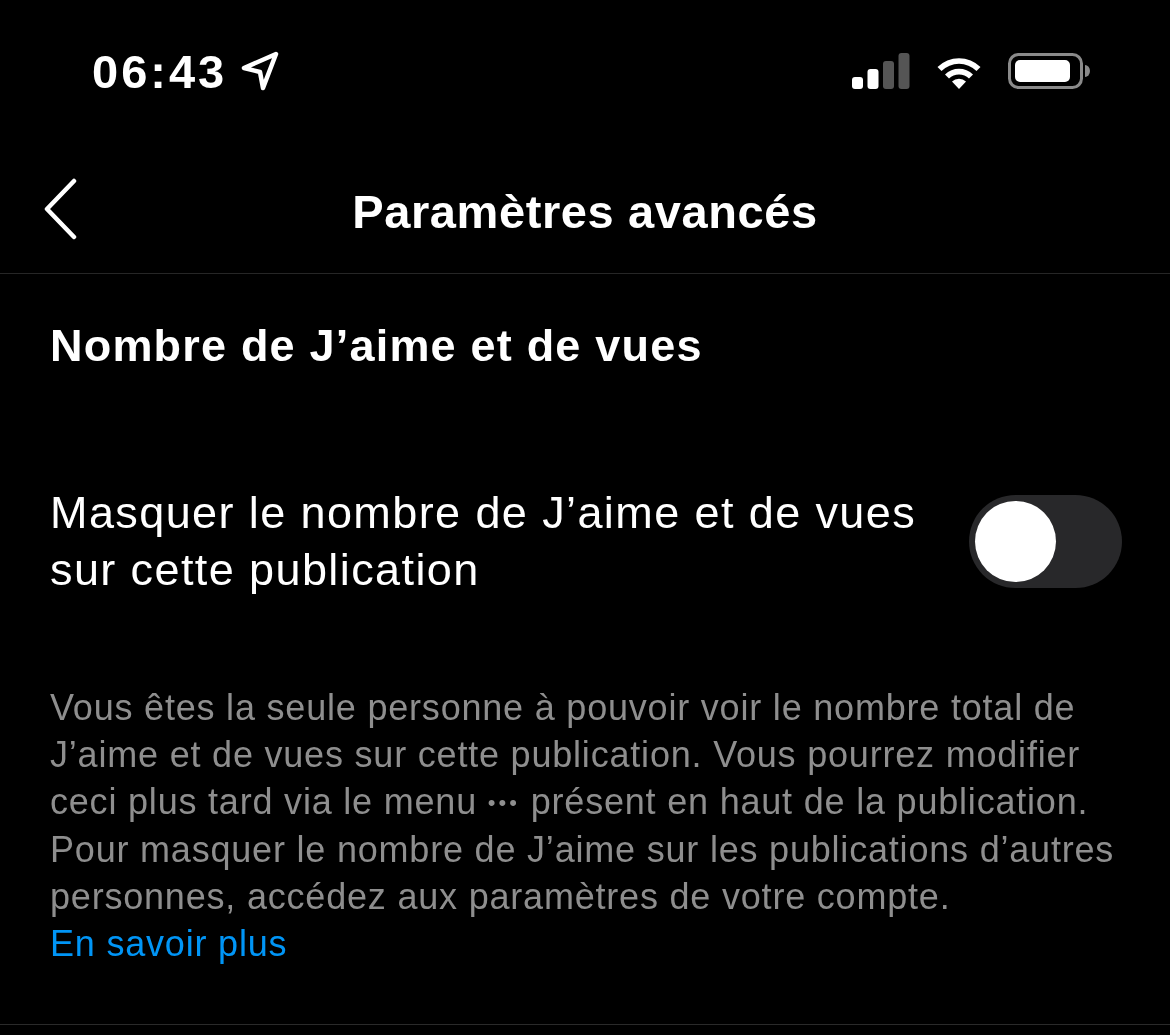 This screenshot has width=1170, height=1035. What do you see at coordinates (1049, 71) in the screenshot?
I see `battery-icon` at bounding box center [1049, 71].